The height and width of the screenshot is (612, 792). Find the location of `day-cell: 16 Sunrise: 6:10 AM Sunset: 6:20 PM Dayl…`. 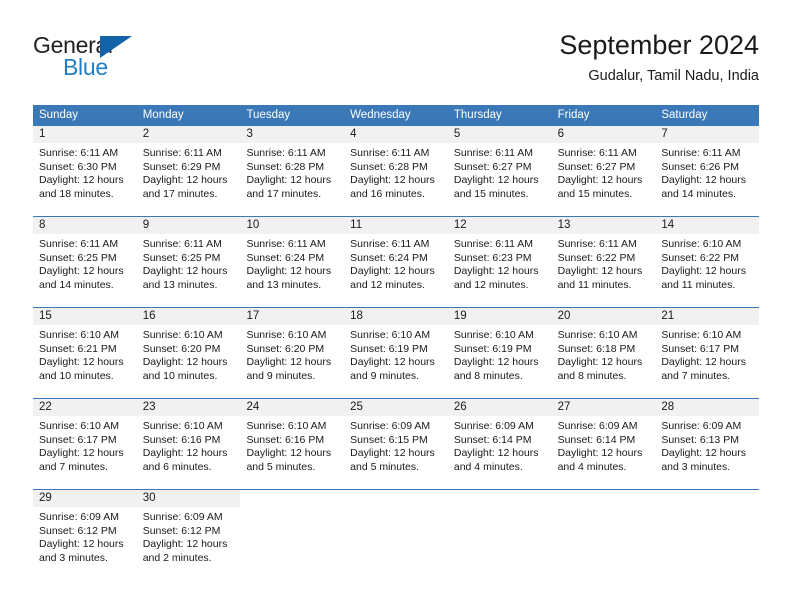

day-cell: 16 Sunrise: 6:10 AM Sunset: 6:20 PM Dayl… is located at coordinates (188, 353).